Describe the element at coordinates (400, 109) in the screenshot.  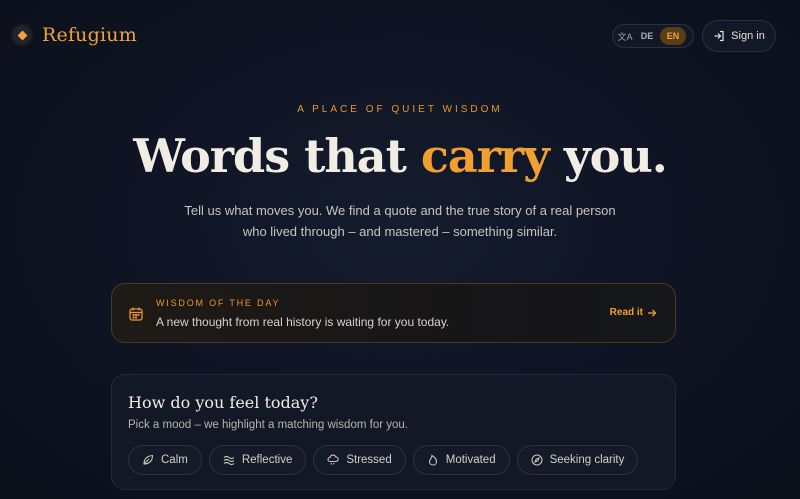
I see `hero-eyebrow: A PLACE OF QUIET WISDOM` at that location.